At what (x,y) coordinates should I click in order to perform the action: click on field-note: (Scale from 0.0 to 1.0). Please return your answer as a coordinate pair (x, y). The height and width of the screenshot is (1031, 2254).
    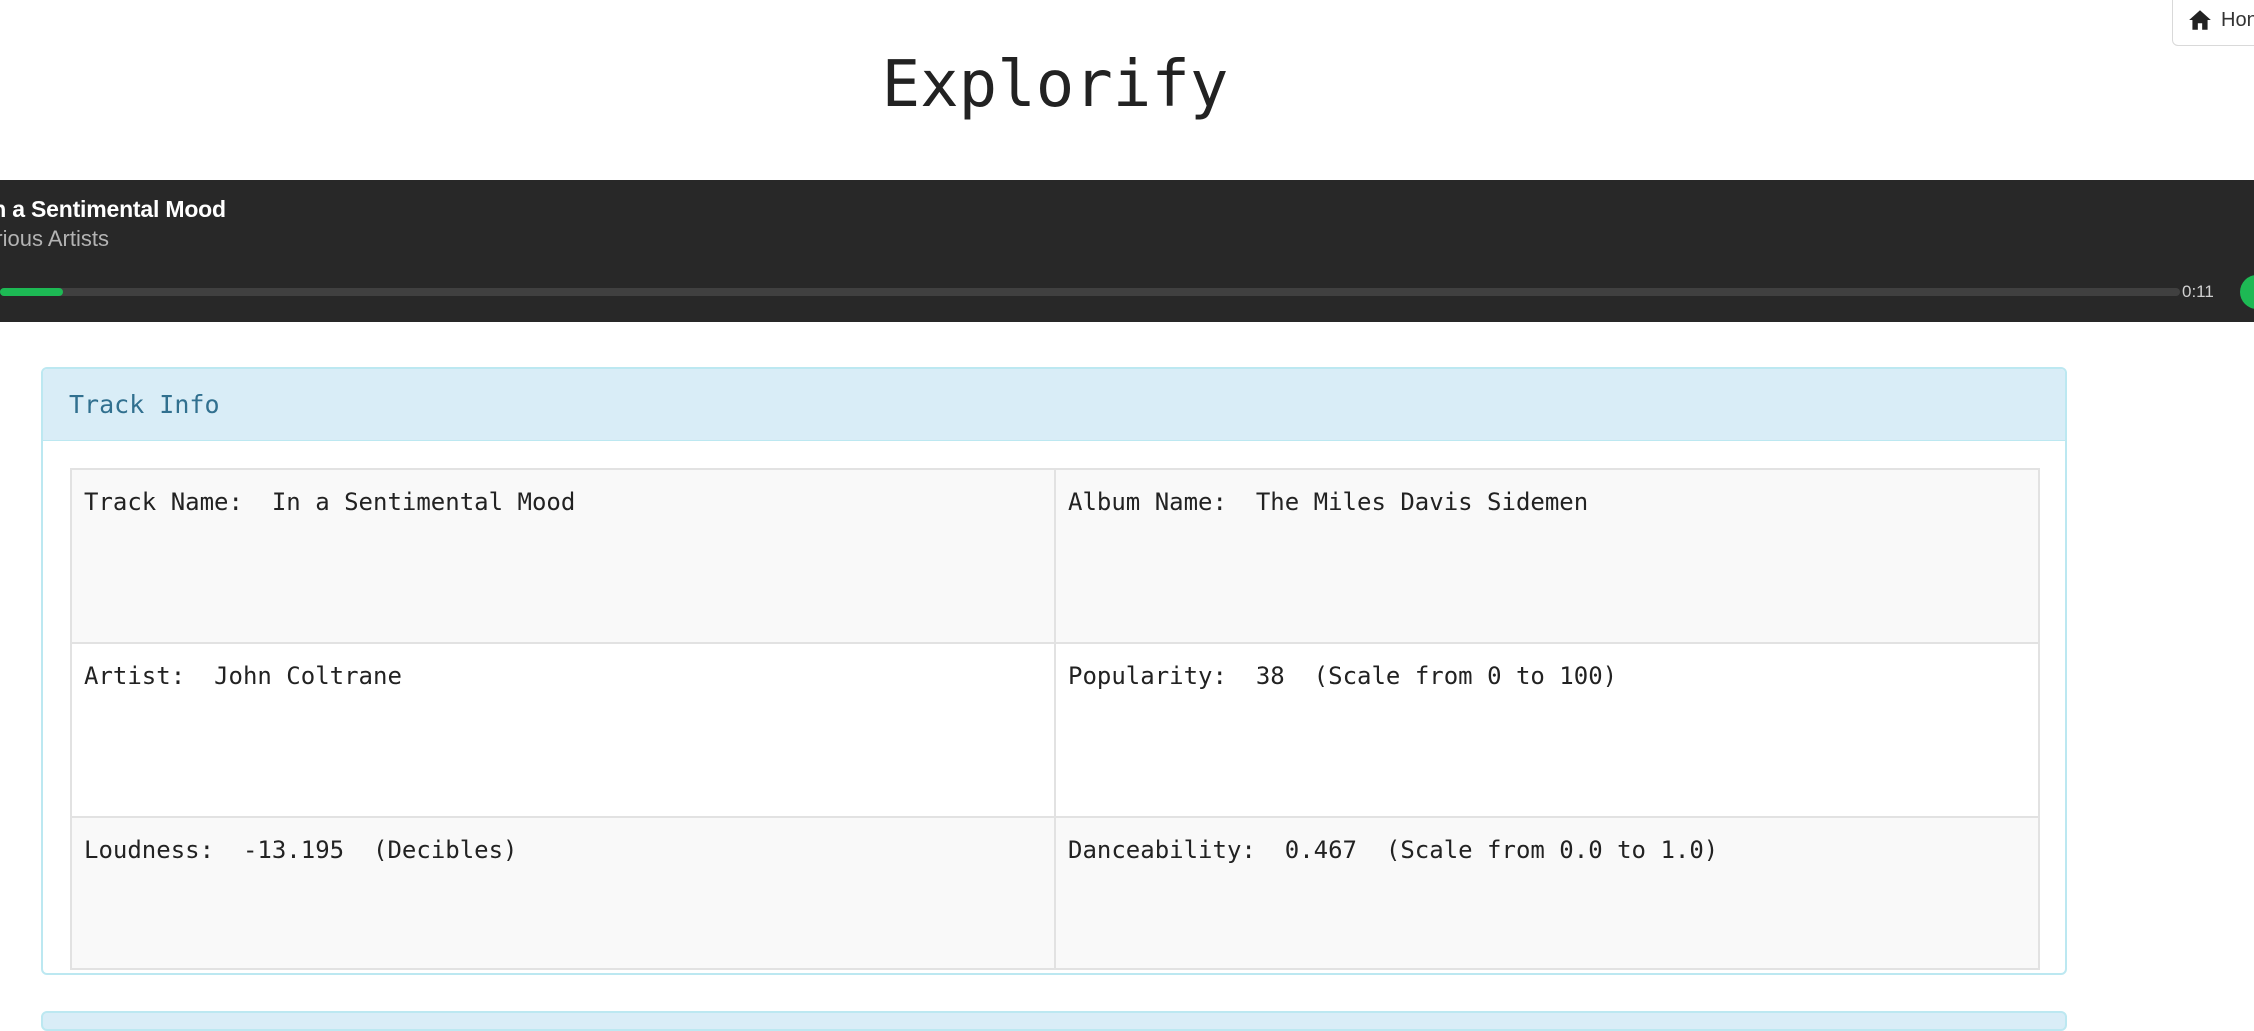
    Looking at the image, I should click on (1552, 850).